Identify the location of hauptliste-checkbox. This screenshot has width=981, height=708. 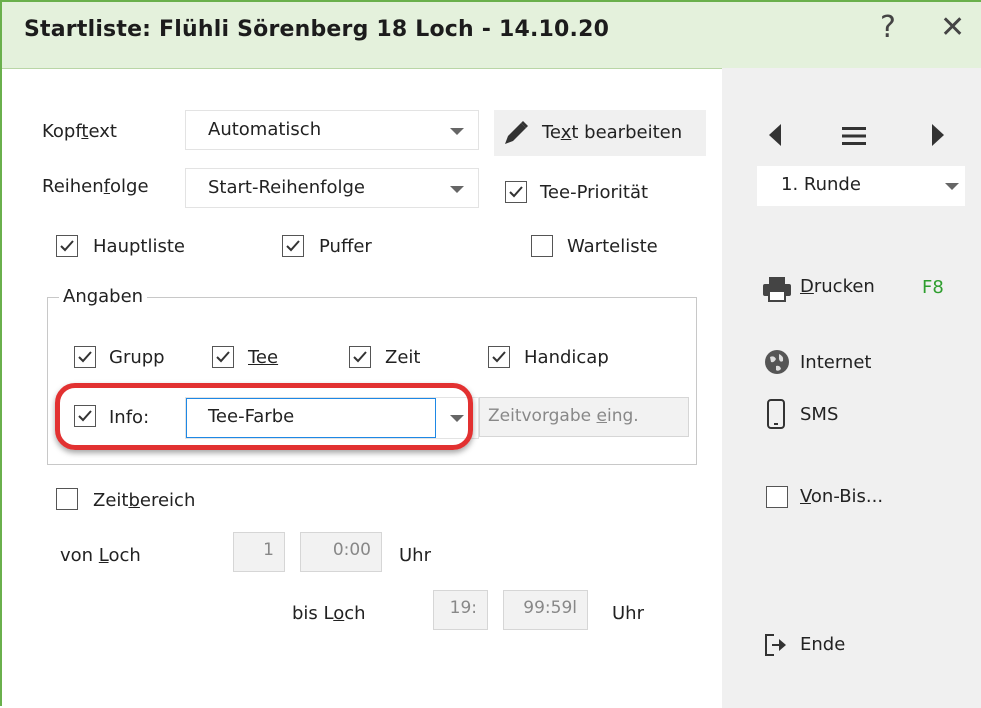
(67, 246).